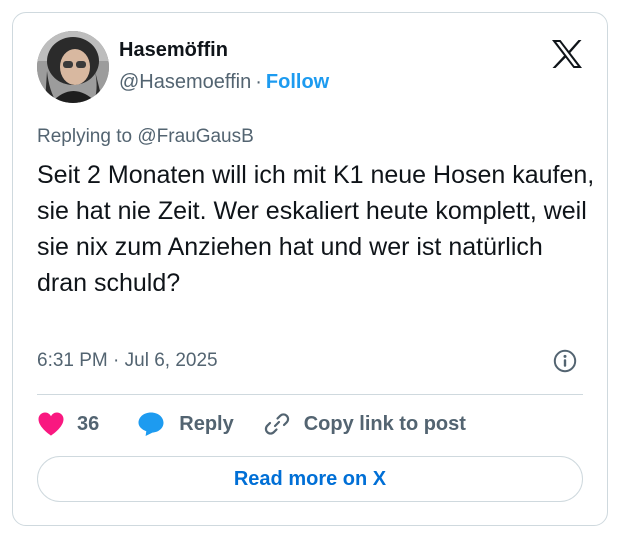  What do you see at coordinates (85, 136) in the screenshot?
I see `replying-to-prefix: Replying to` at bounding box center [85, 136].